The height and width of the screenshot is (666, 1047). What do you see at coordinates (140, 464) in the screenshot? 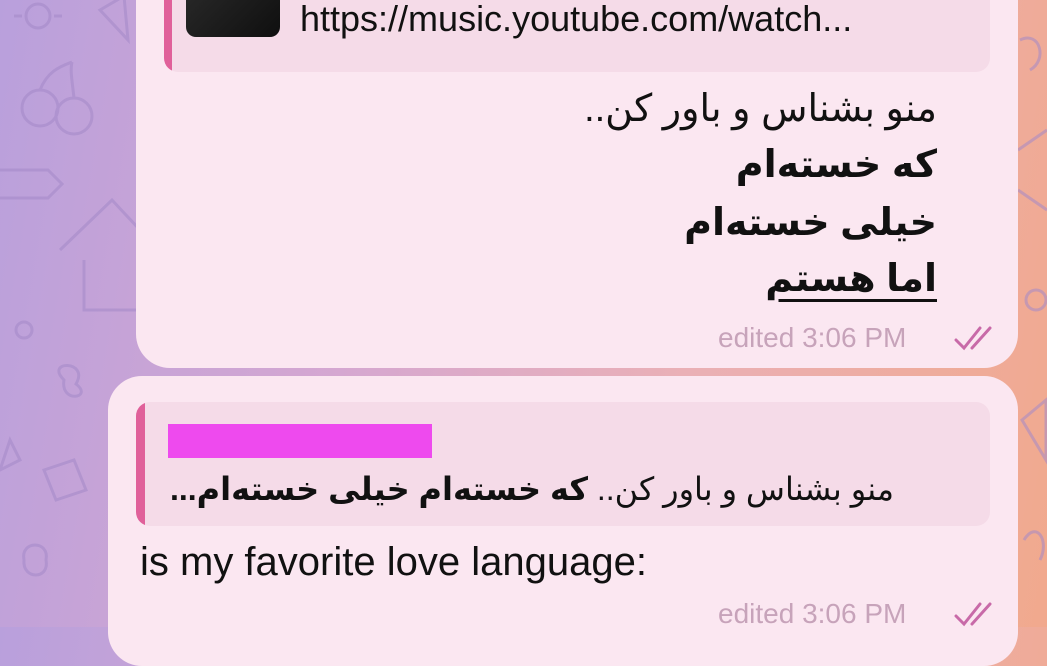
I see `reply-accent-bar` at bounding box center [140, 464].